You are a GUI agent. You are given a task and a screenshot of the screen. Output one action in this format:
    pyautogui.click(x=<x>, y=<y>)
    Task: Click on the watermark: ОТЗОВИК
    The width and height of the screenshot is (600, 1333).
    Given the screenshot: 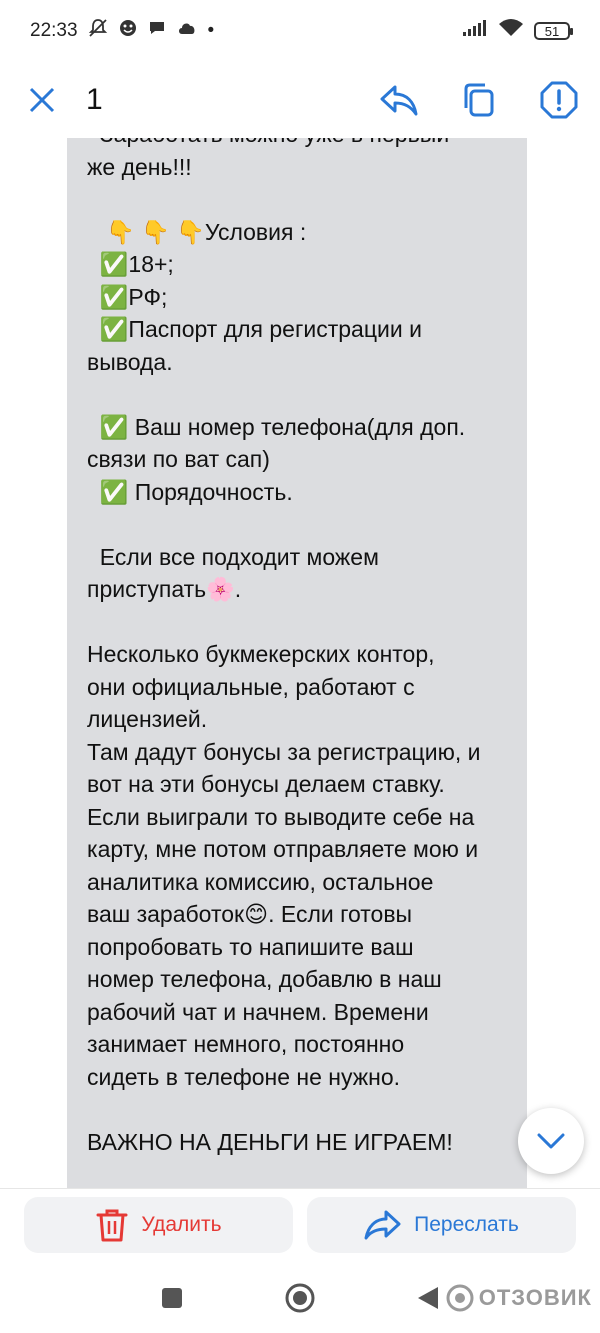 What is the action you would take?
    pyautogui.click(x=518, y=1298)
    